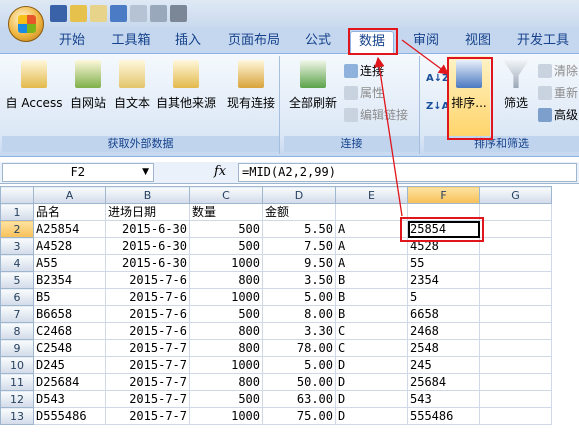  Describe the element at coordinates (26, 24) in the screenshot. I see `office-button` at that location.